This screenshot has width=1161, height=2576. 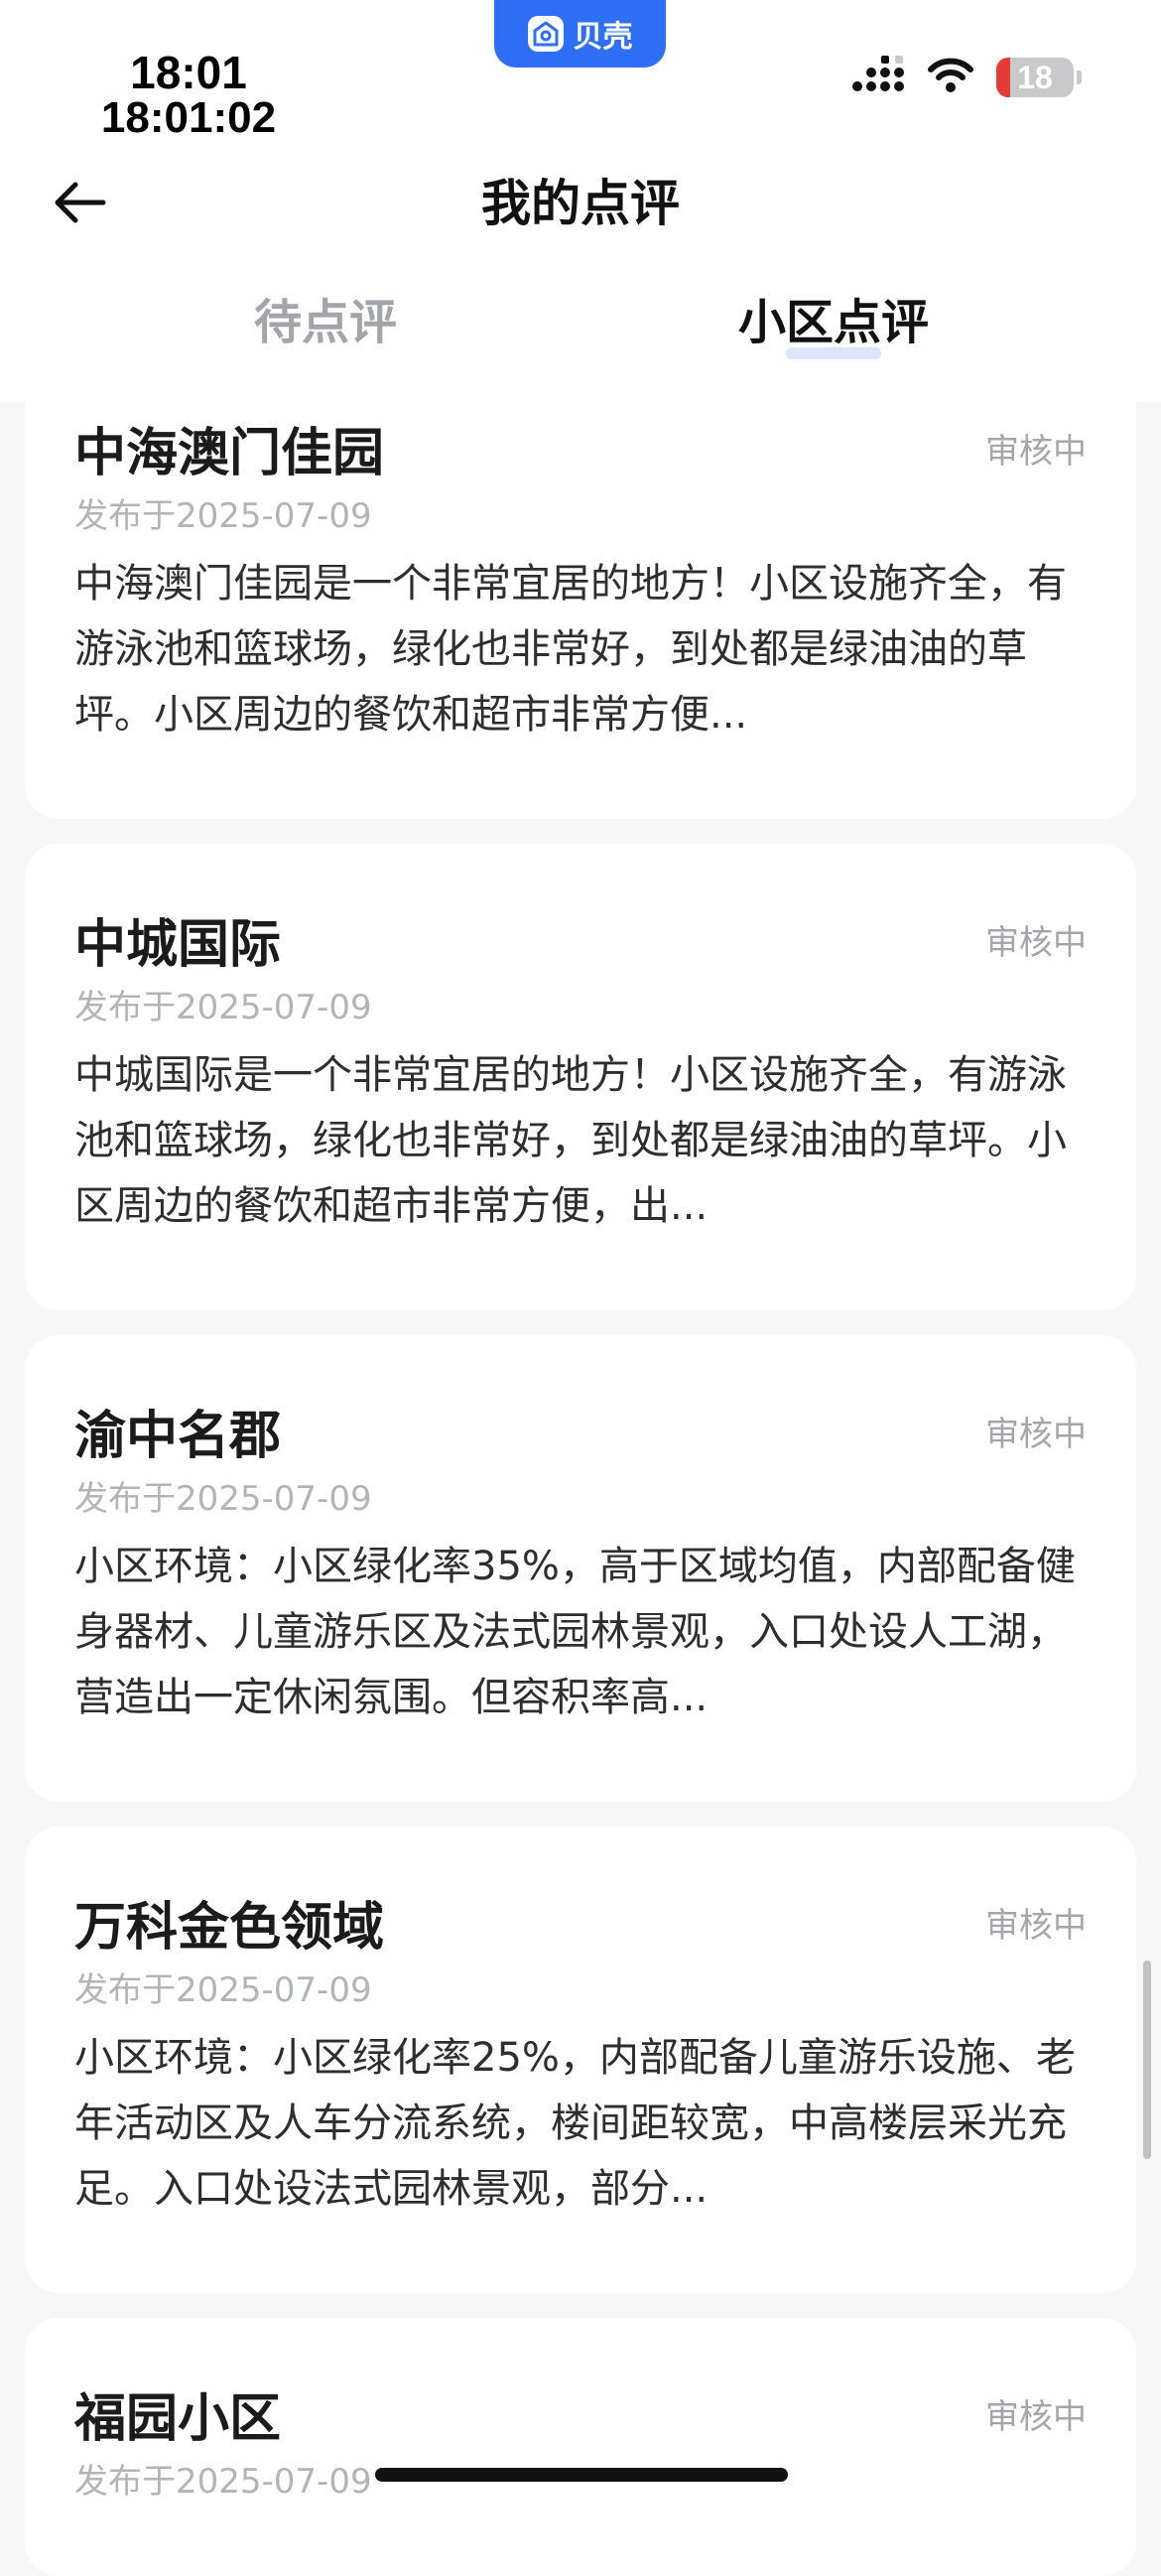 What do you see at coordinates (546, 34) in the screenshot?
I see `beike-logo-icon` at bounding box center [546, 34].